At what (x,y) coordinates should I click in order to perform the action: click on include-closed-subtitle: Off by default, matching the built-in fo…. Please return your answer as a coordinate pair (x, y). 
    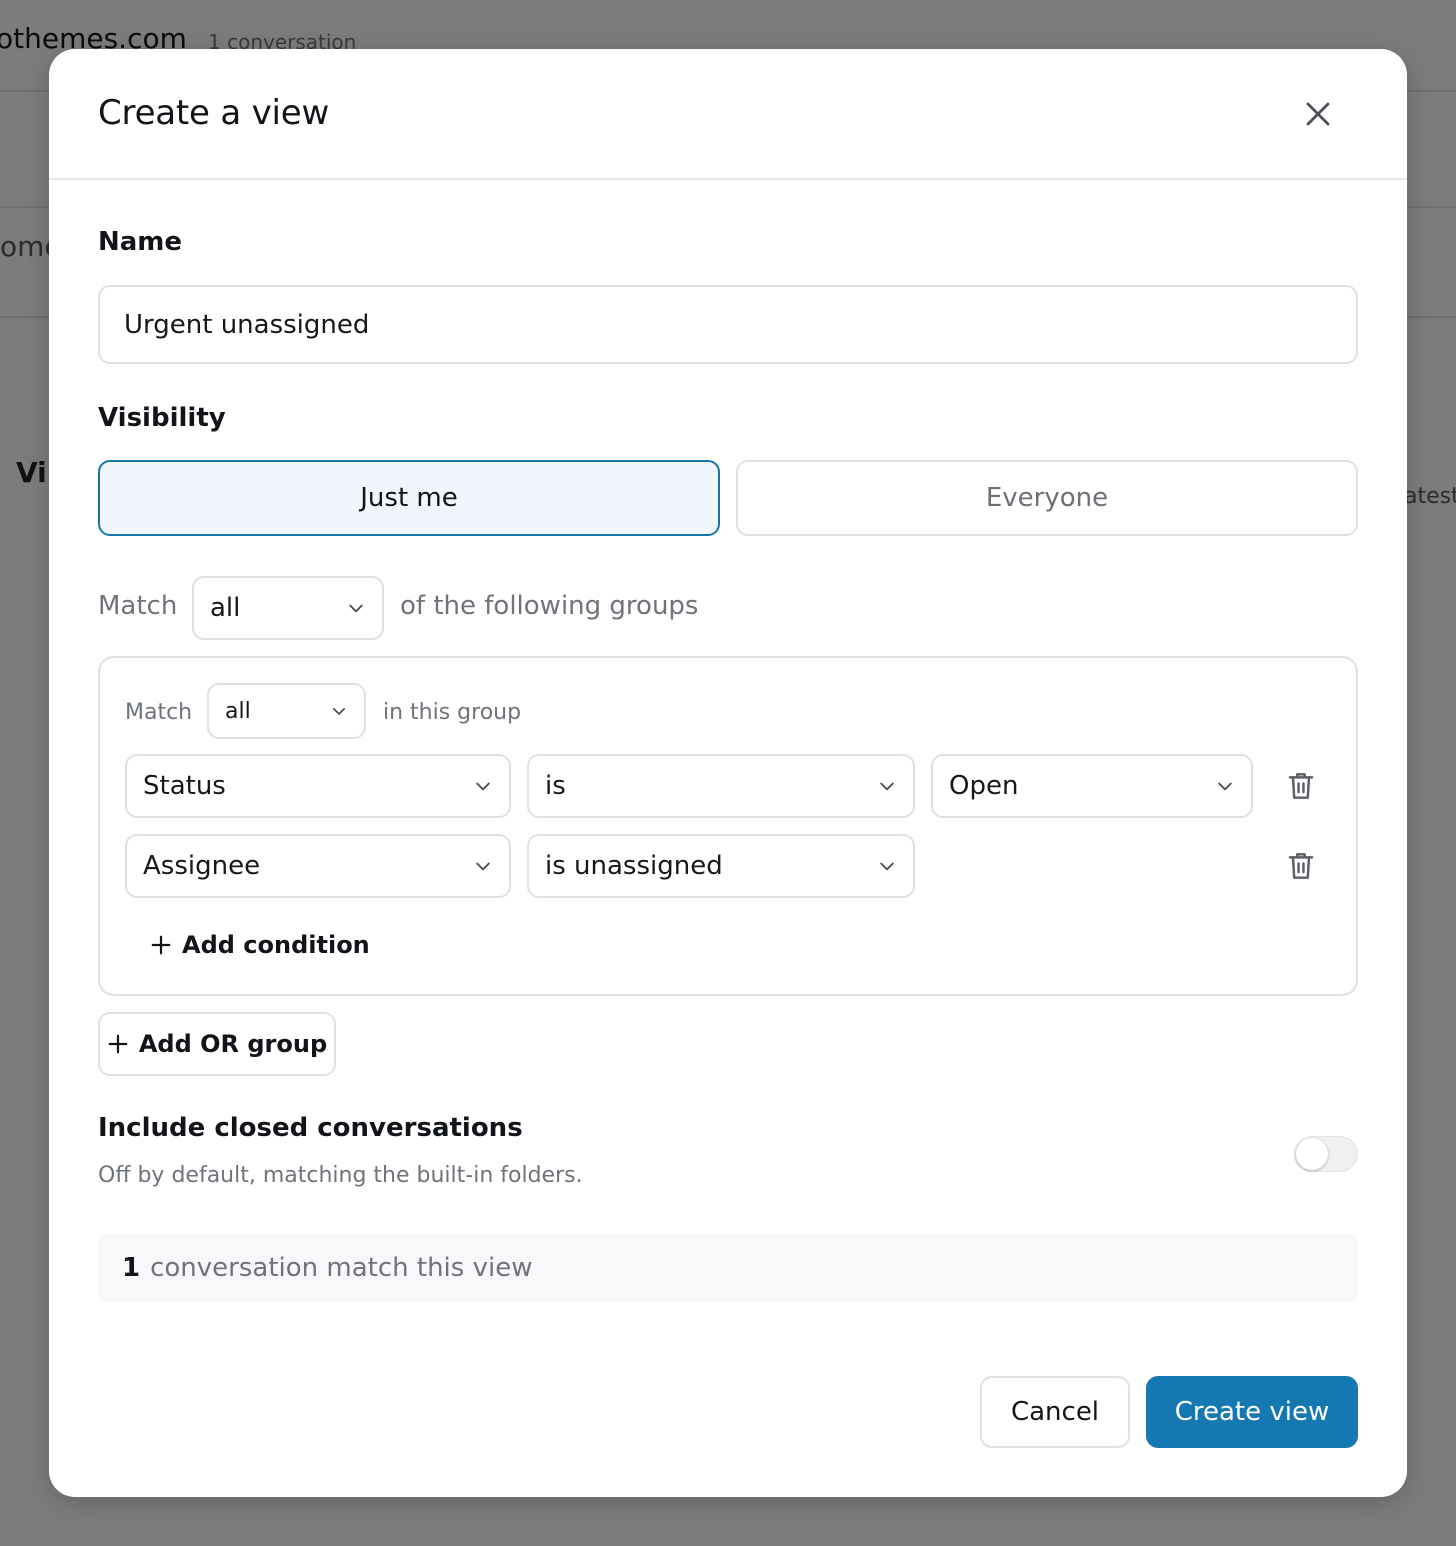
    Looking at the image, I should click on (340, 1175).